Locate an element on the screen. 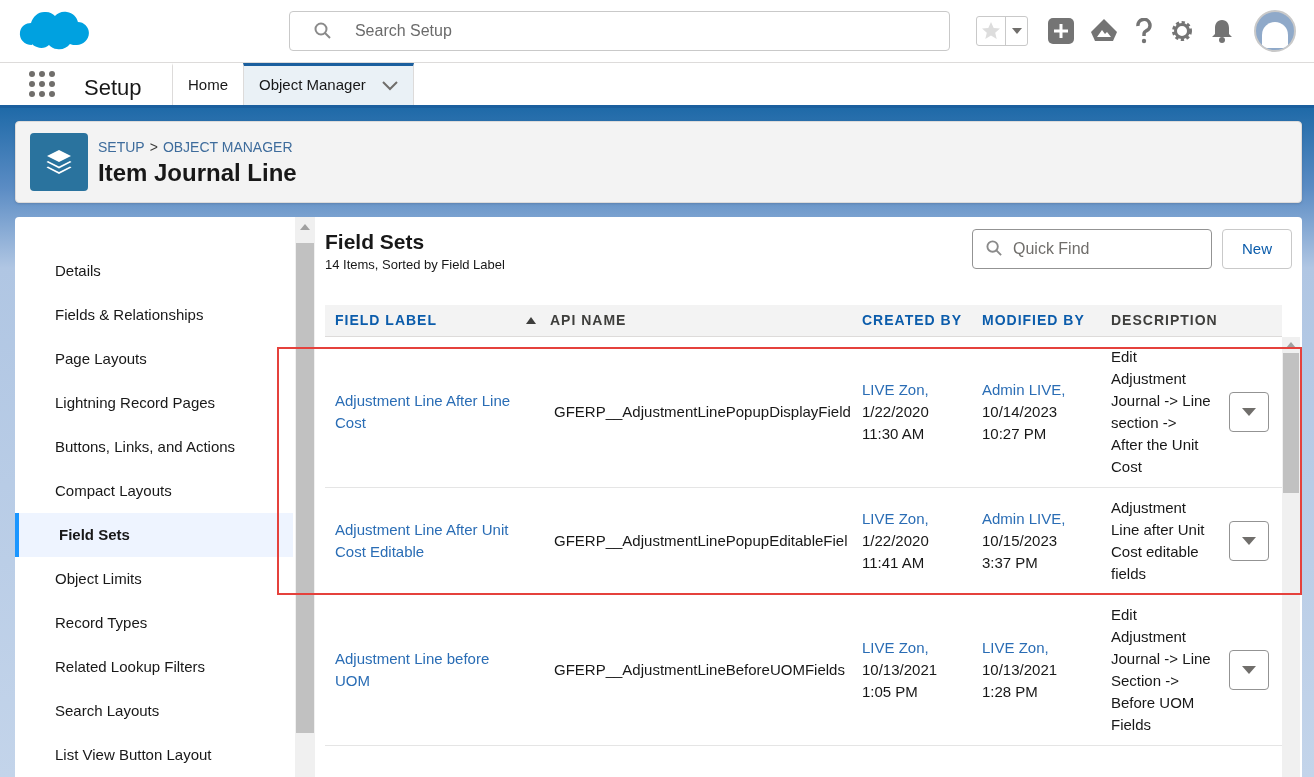 Image resolution: width=1314 pixels, height=777 pixels. new-button: New is located at coordinates (1257, 249).